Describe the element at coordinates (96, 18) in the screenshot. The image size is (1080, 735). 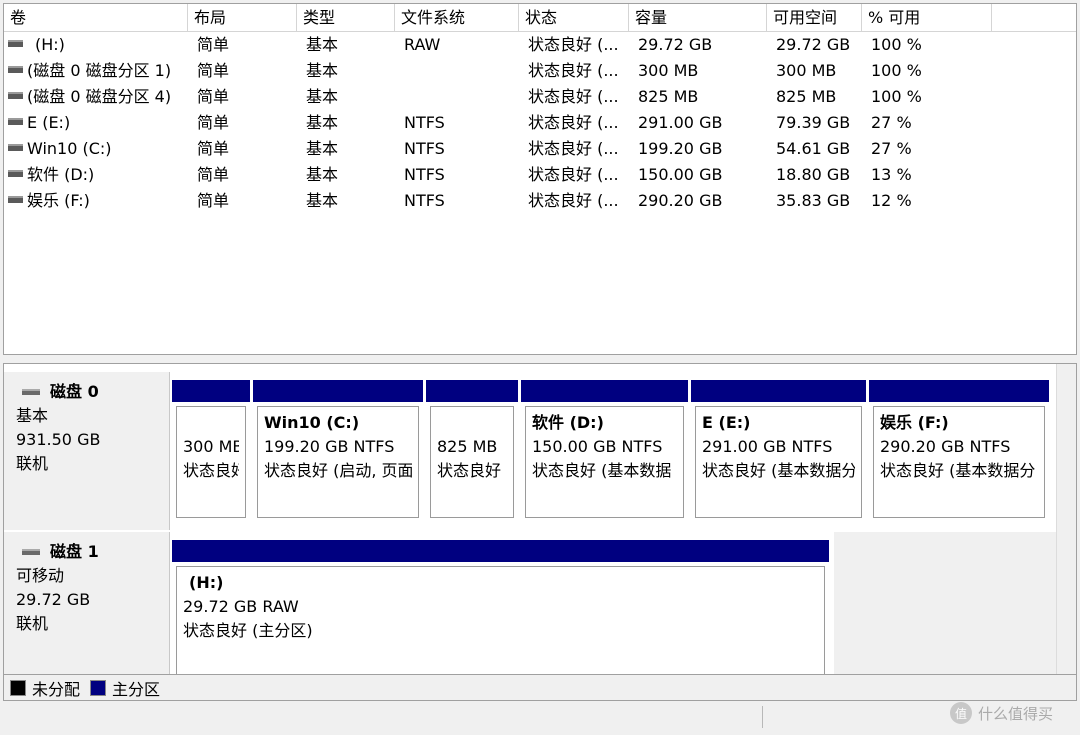
I see `column-header-volume: 卷` at that location.